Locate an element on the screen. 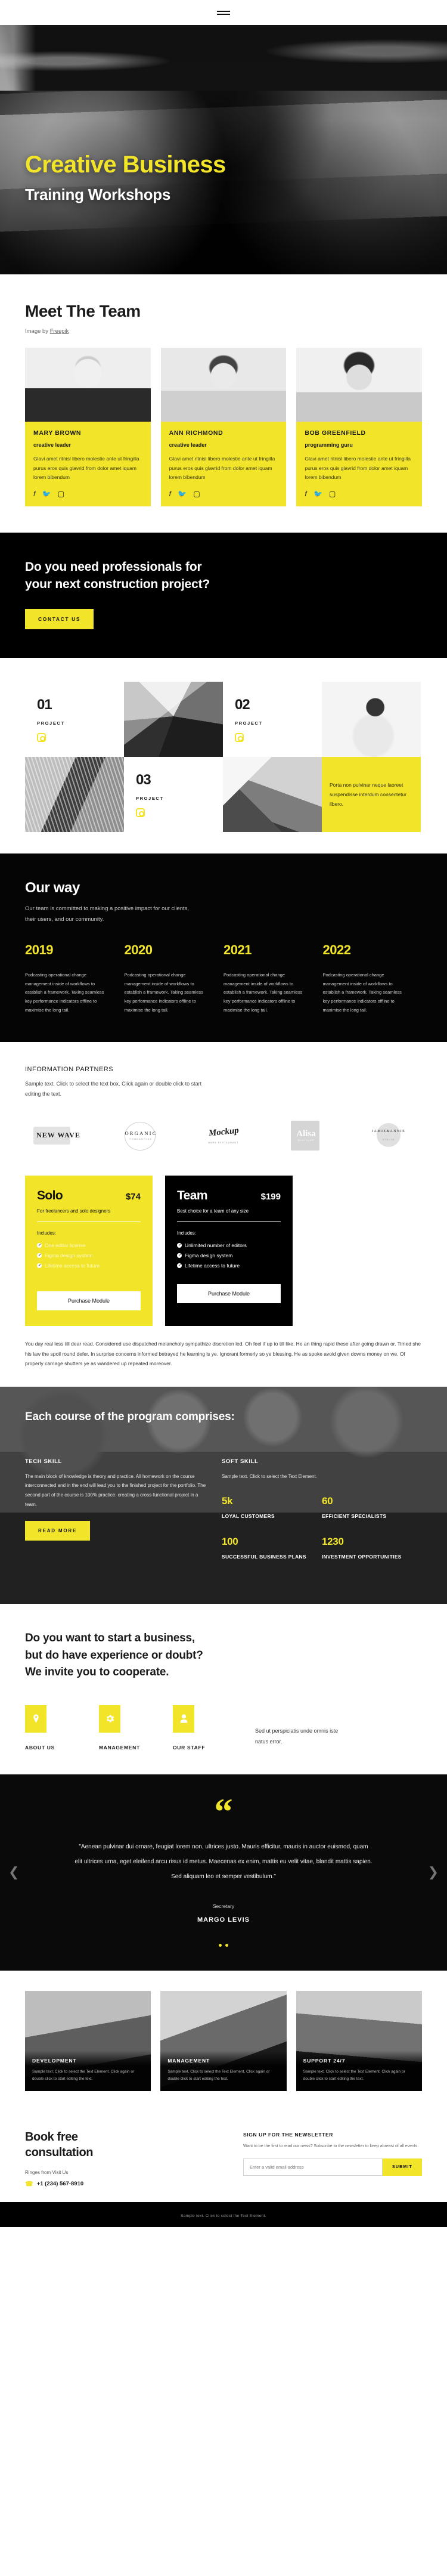 The width and height of the screenshot is (447, 2576). partner-logo-sublabel: BOUTIQUE is located at coordinates (306, 1140).